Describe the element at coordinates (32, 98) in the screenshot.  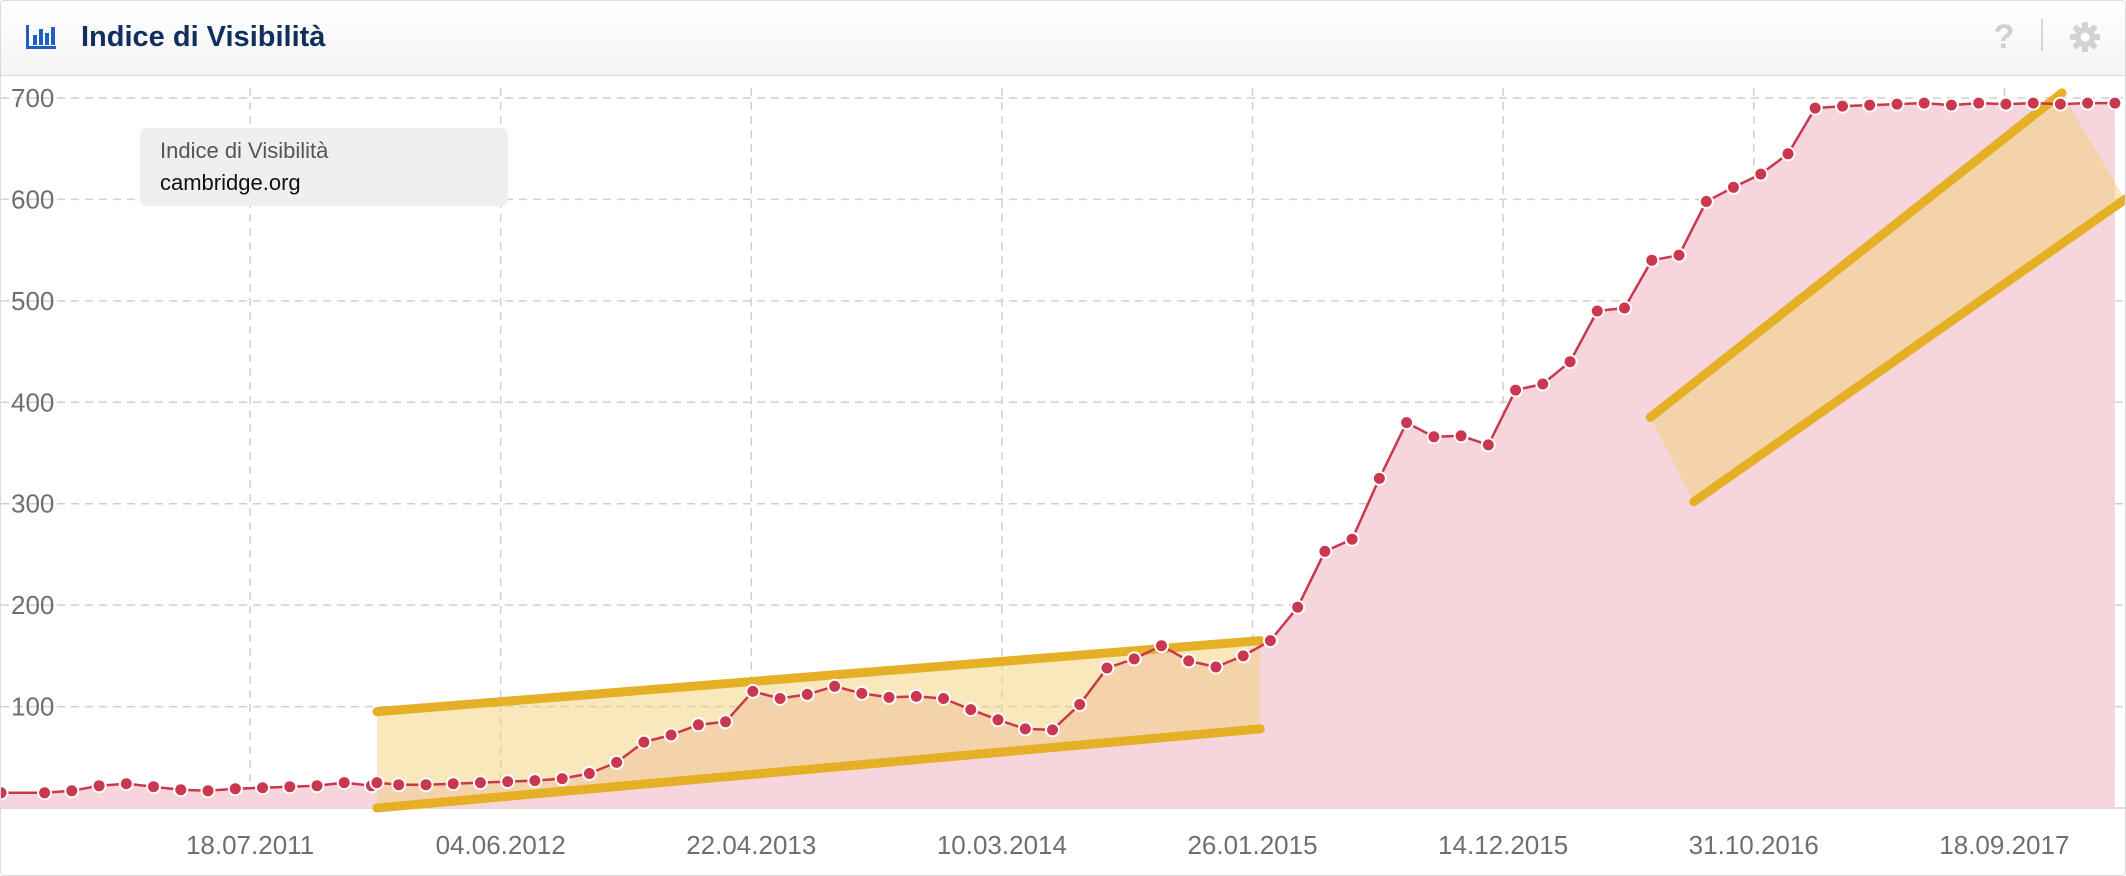
I see `y-tick-label: 700` at that location.